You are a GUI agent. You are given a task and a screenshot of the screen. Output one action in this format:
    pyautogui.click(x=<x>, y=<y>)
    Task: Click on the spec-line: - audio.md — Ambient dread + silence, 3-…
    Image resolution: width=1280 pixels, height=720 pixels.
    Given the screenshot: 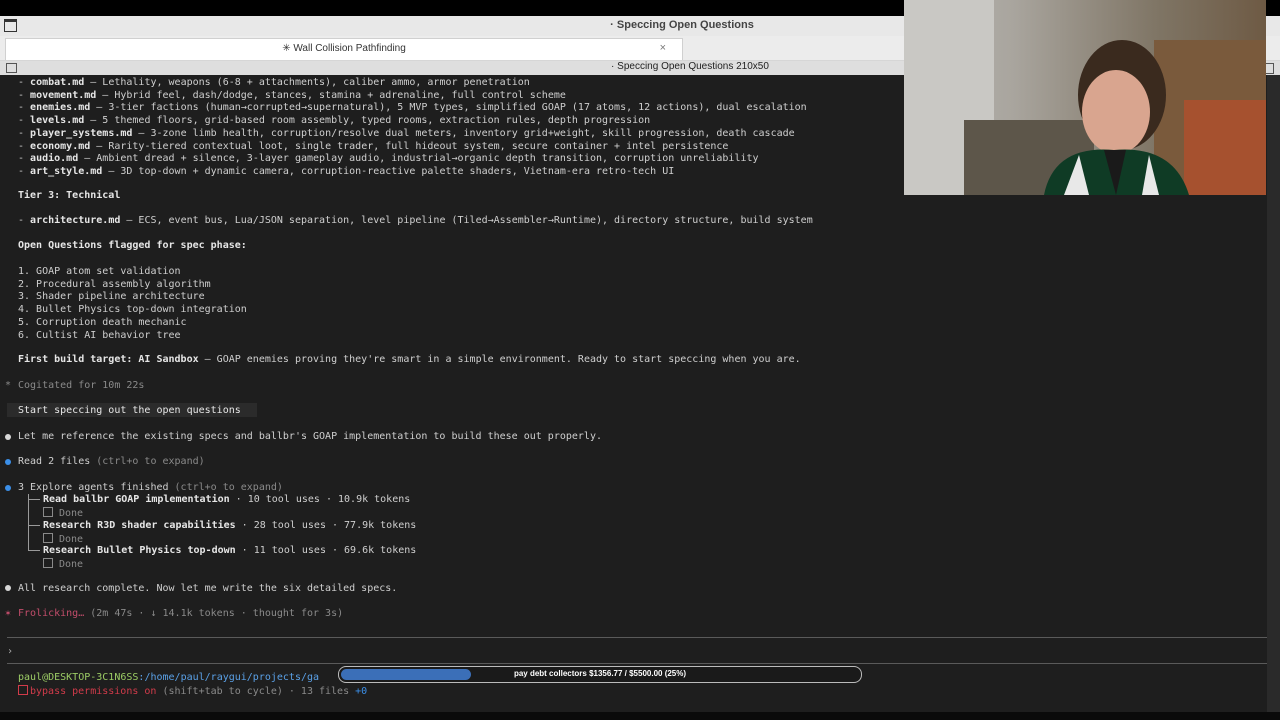 What is the action you would take?
    pyautogui.click(x=388, y=159)
    